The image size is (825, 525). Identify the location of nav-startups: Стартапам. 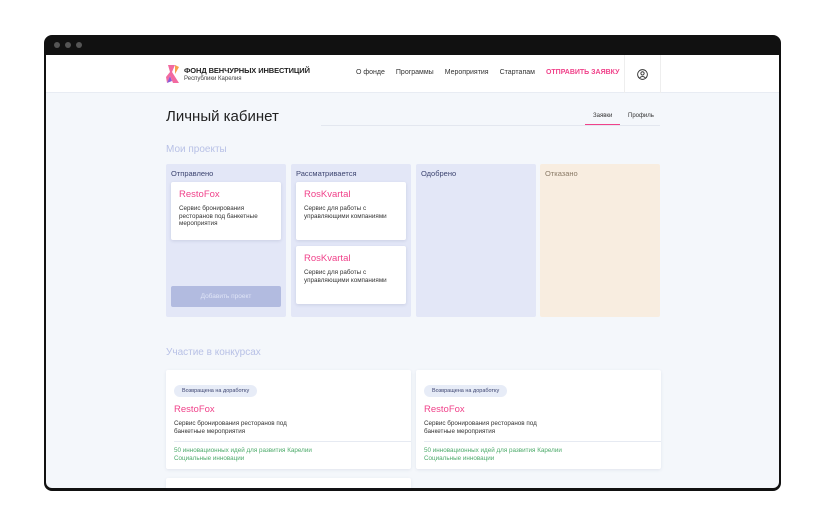
(517, 72).